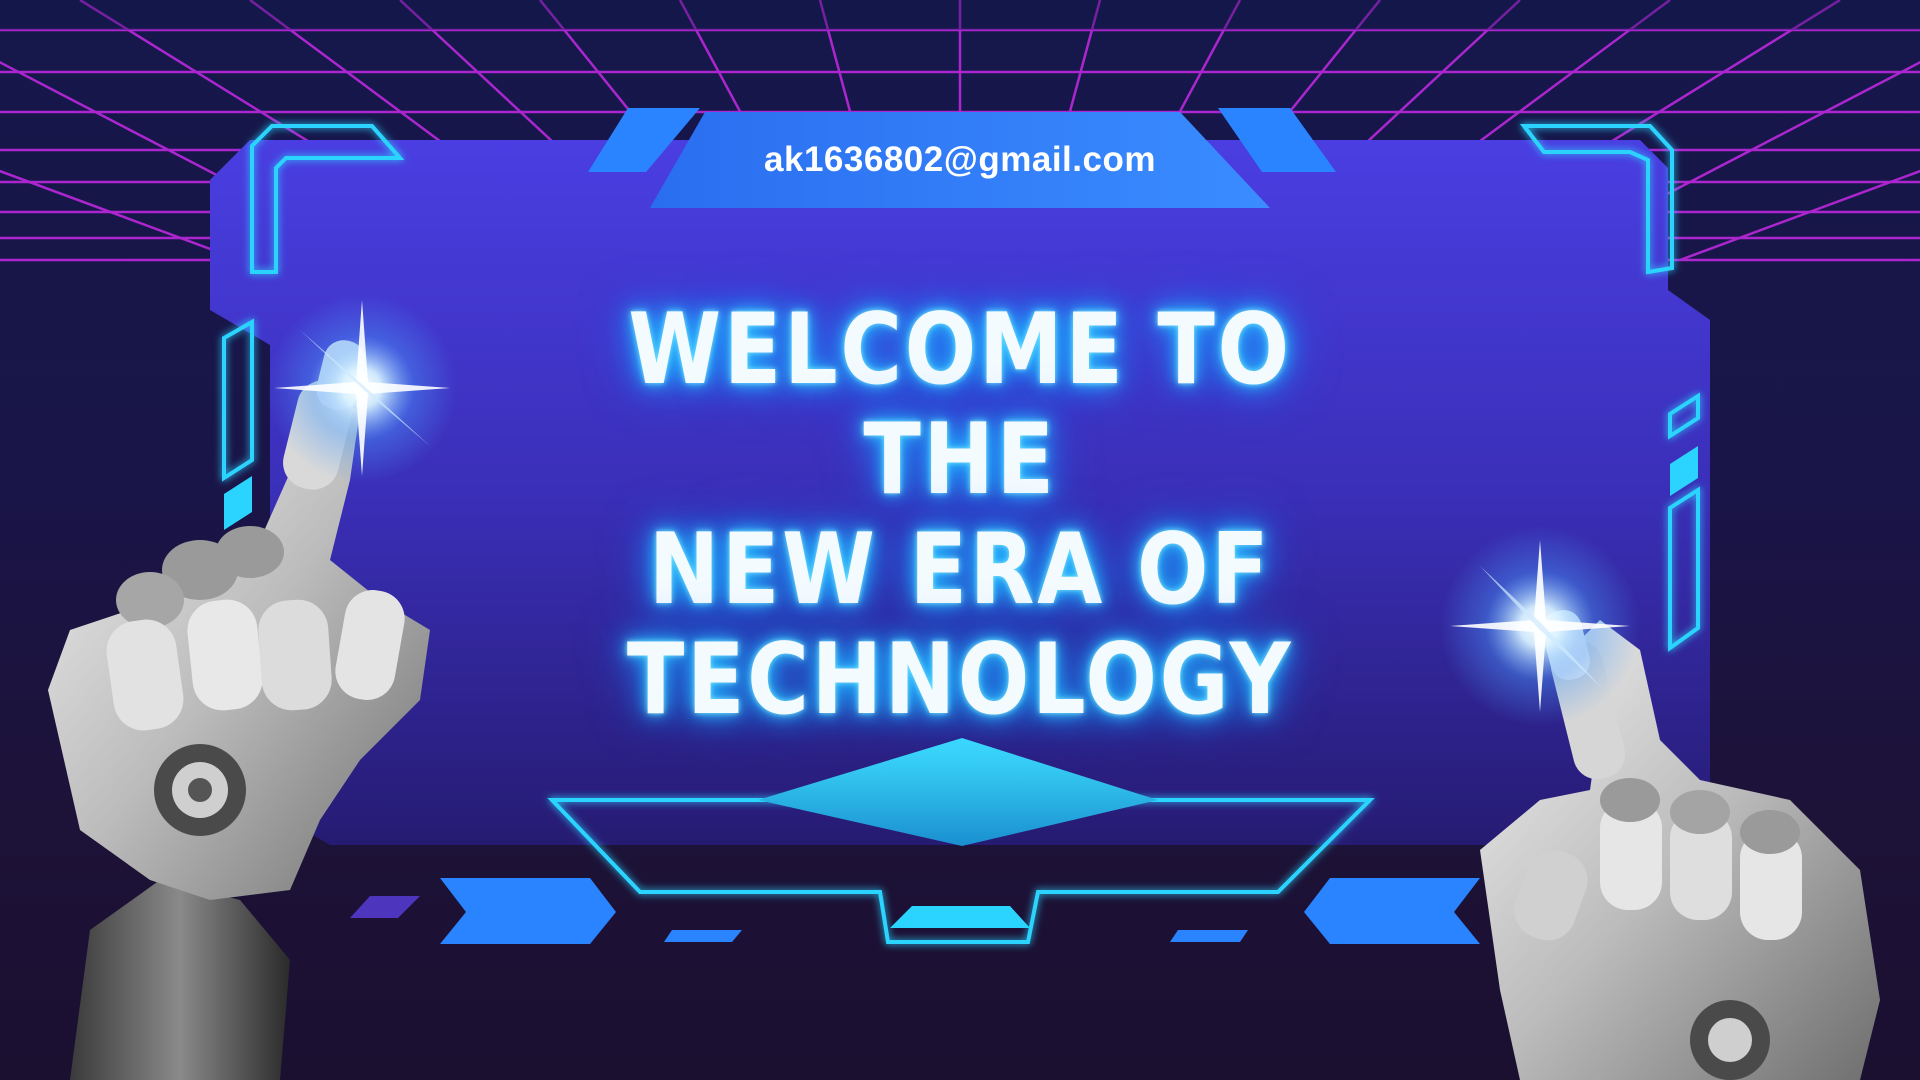 The height and width of the screenshot is (1080, 1920). Describe the element at coordinates (960, 570) in the screenshot. I see `headline-line-2: NEW ERA OF` at that location.